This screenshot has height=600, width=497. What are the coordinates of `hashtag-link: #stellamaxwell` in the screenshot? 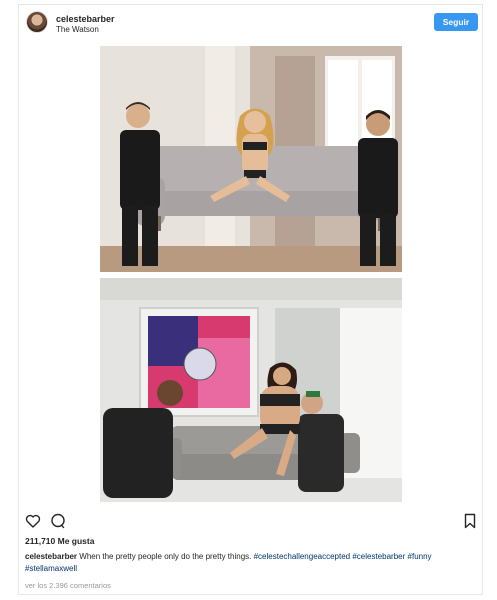 It's located at (51, 568).